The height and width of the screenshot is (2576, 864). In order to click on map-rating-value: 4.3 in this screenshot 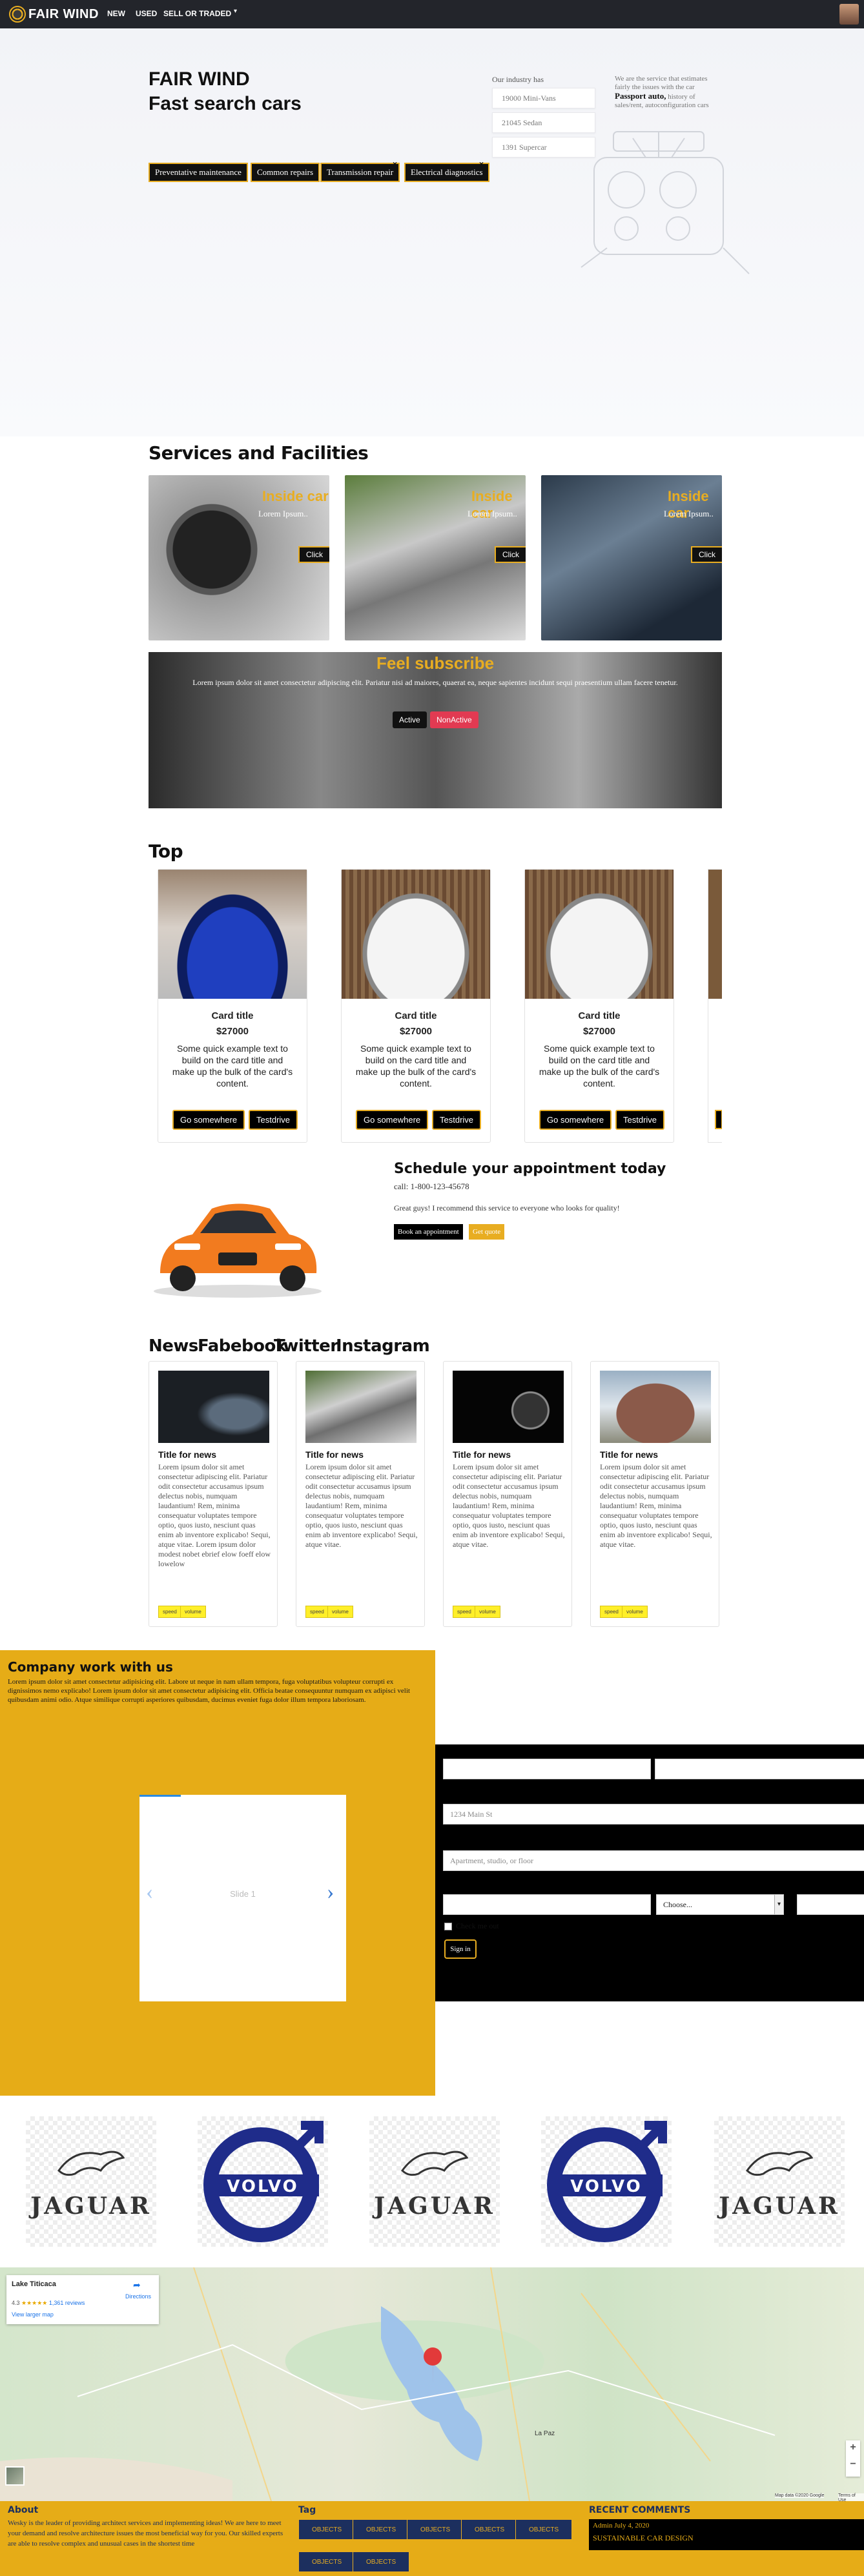, I will do `click(16, 2303)`.